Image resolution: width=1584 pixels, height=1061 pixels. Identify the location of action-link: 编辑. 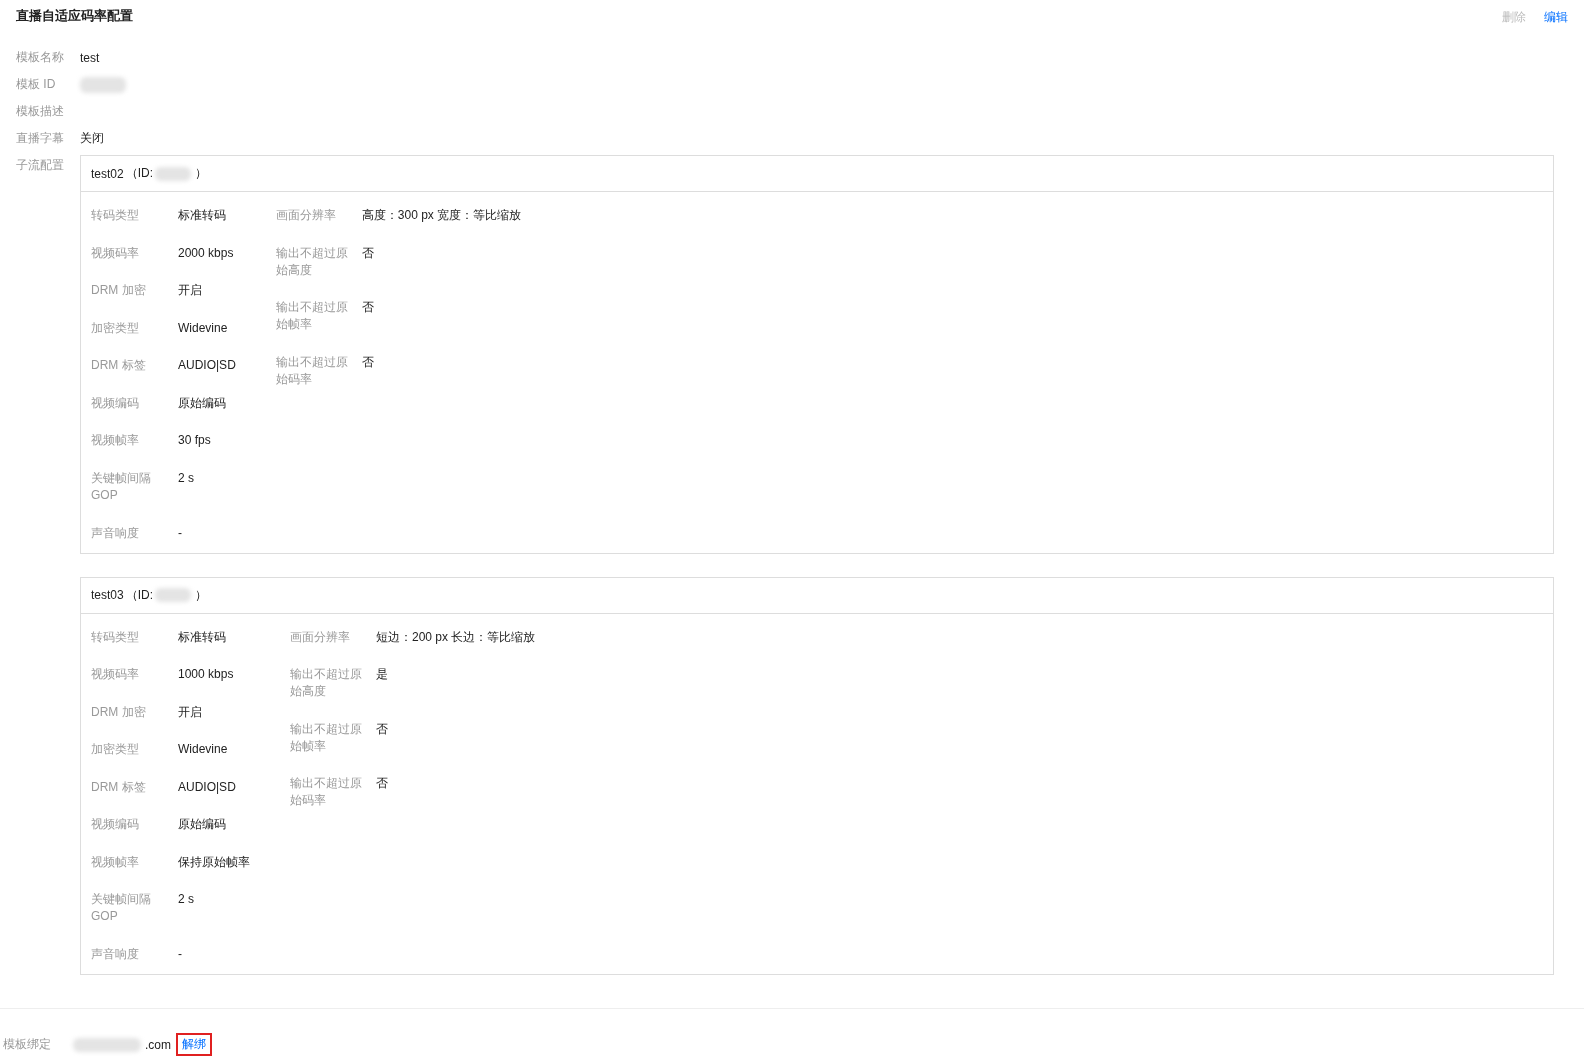
(1556, 17).